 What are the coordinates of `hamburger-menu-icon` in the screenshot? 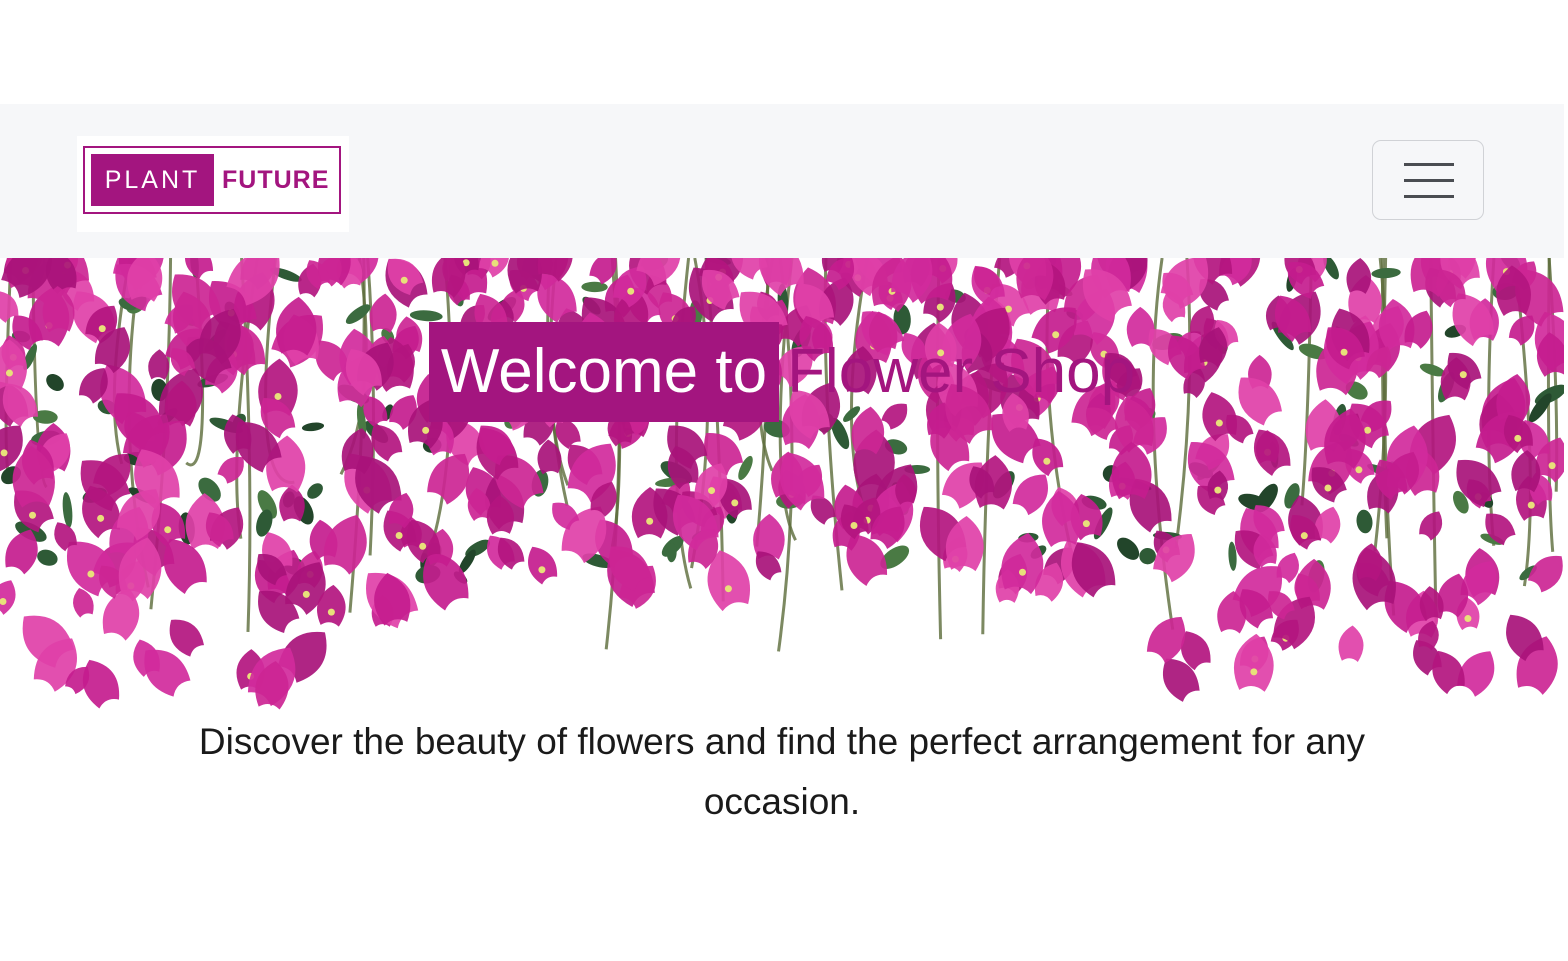 It's located at (1429, 180).